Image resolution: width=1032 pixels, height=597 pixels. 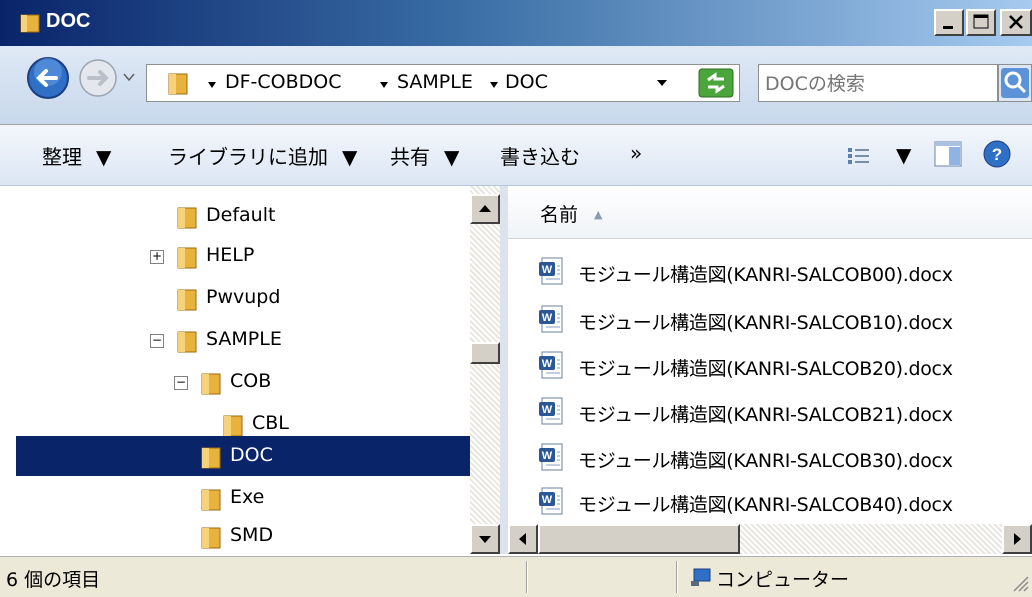 I want to click on title-bar: DOC, so click(x=516, y=23).